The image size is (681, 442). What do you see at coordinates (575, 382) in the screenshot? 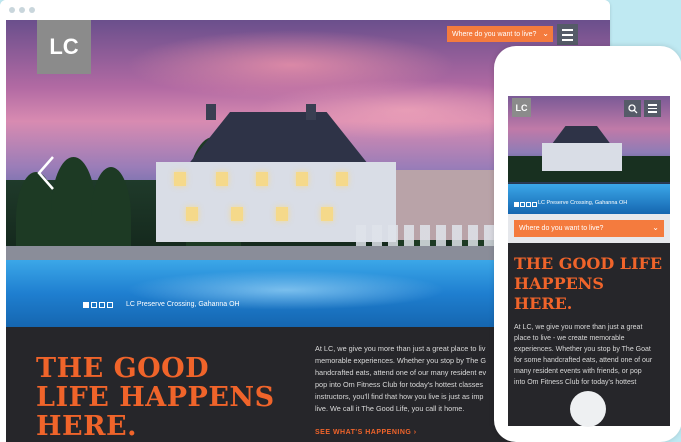
I see `intro-line: into Om Fitness Club for today's hottest` at bounding box center [575, 382].